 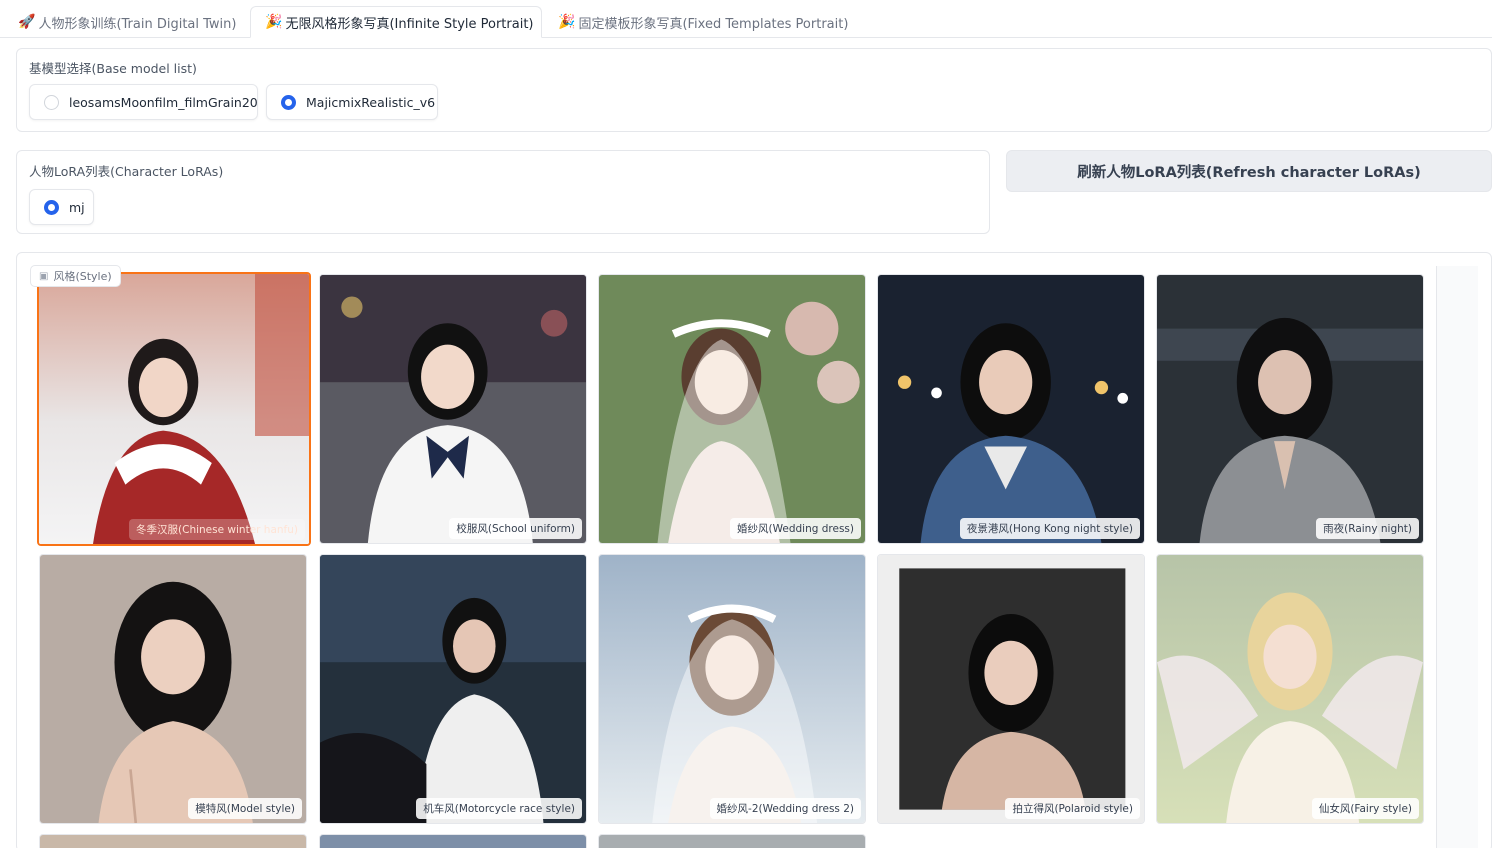 I want to click on character-lora-option-mj: mj, so click(x=61, y=207).